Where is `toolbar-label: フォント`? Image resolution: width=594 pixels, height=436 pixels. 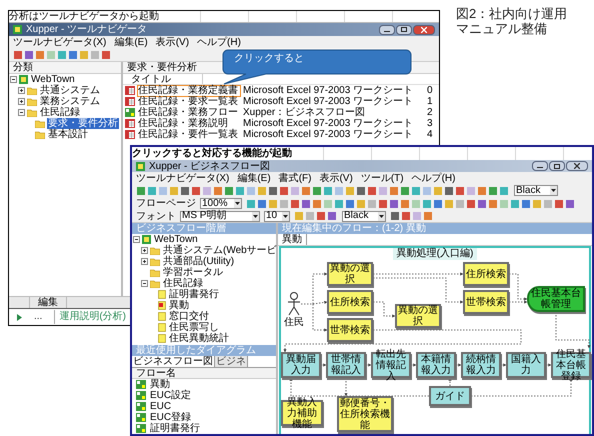
toolbar-label: フォント is located at coordinates (156, 216).